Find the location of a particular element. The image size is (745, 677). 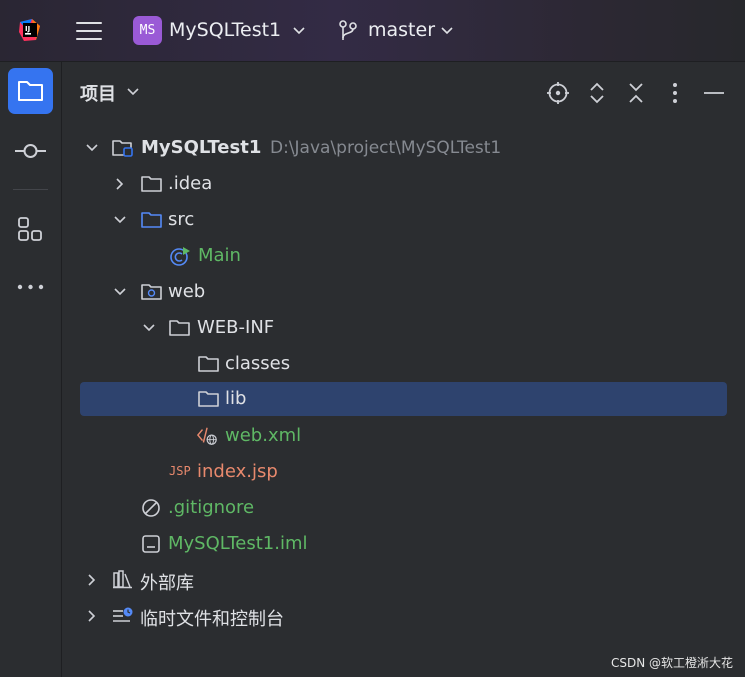

tree-label-src: src is located at coordinates (181, 219).